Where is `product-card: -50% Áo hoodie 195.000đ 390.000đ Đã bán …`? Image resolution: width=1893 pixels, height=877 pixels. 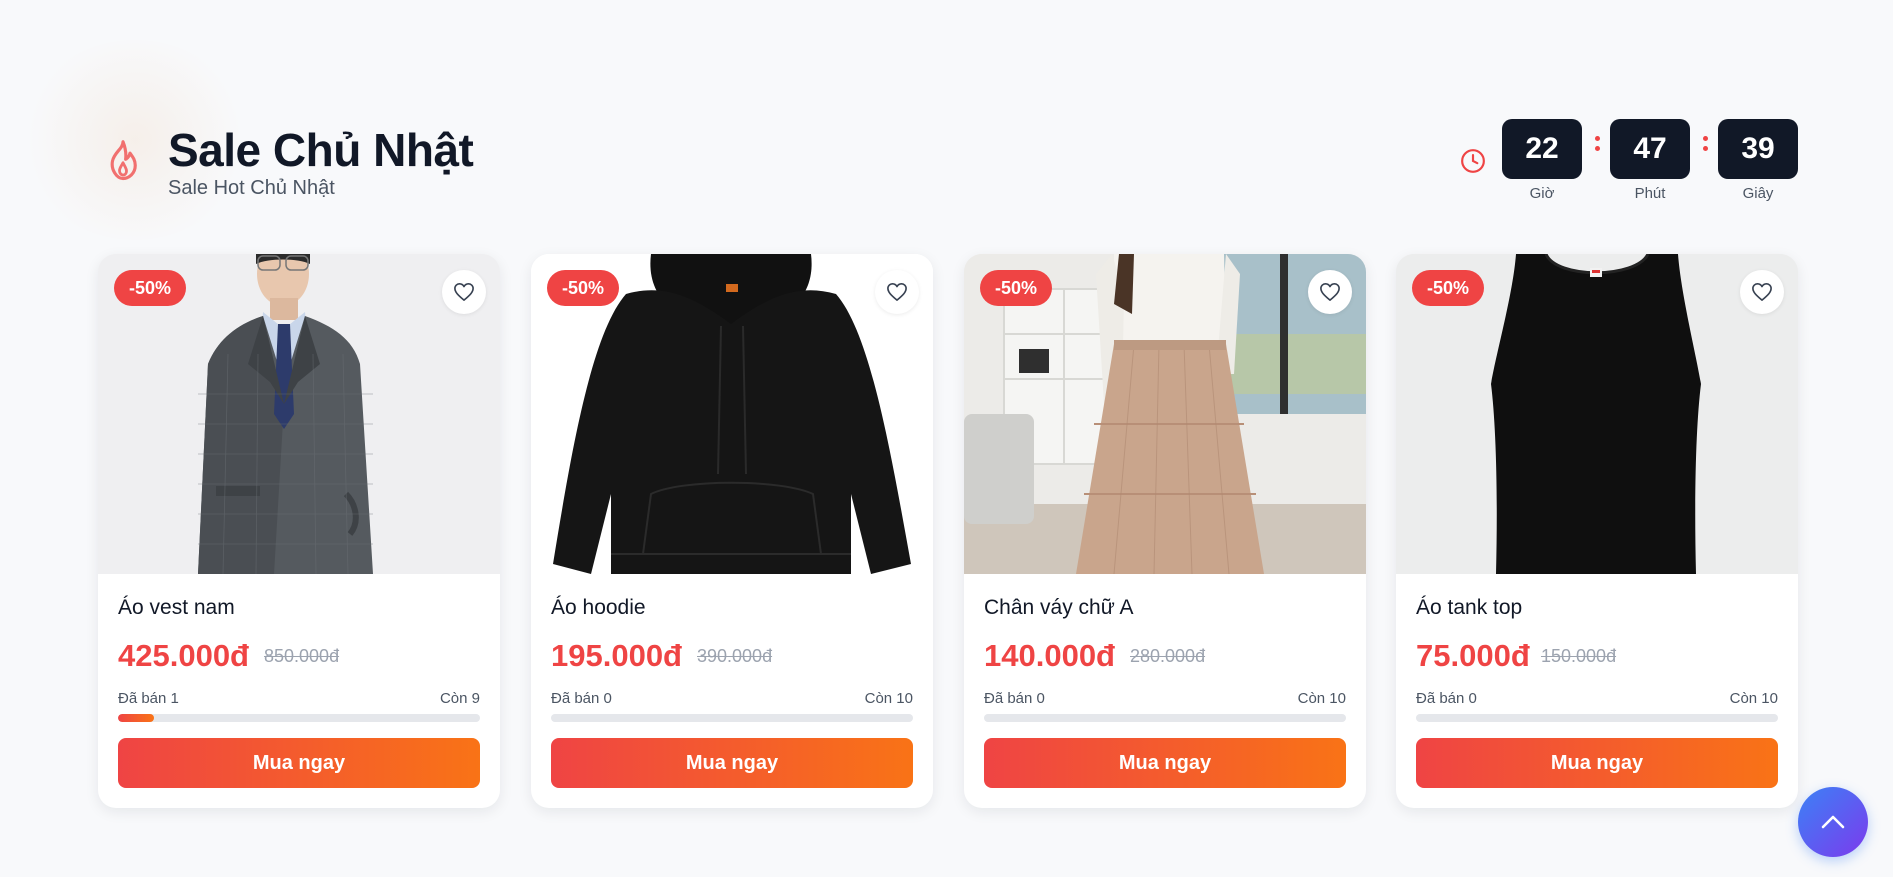
product-card: -50% Áo hoodie 195.000đ 390.000đ Đã bán … is located at coordinates (732, 531).